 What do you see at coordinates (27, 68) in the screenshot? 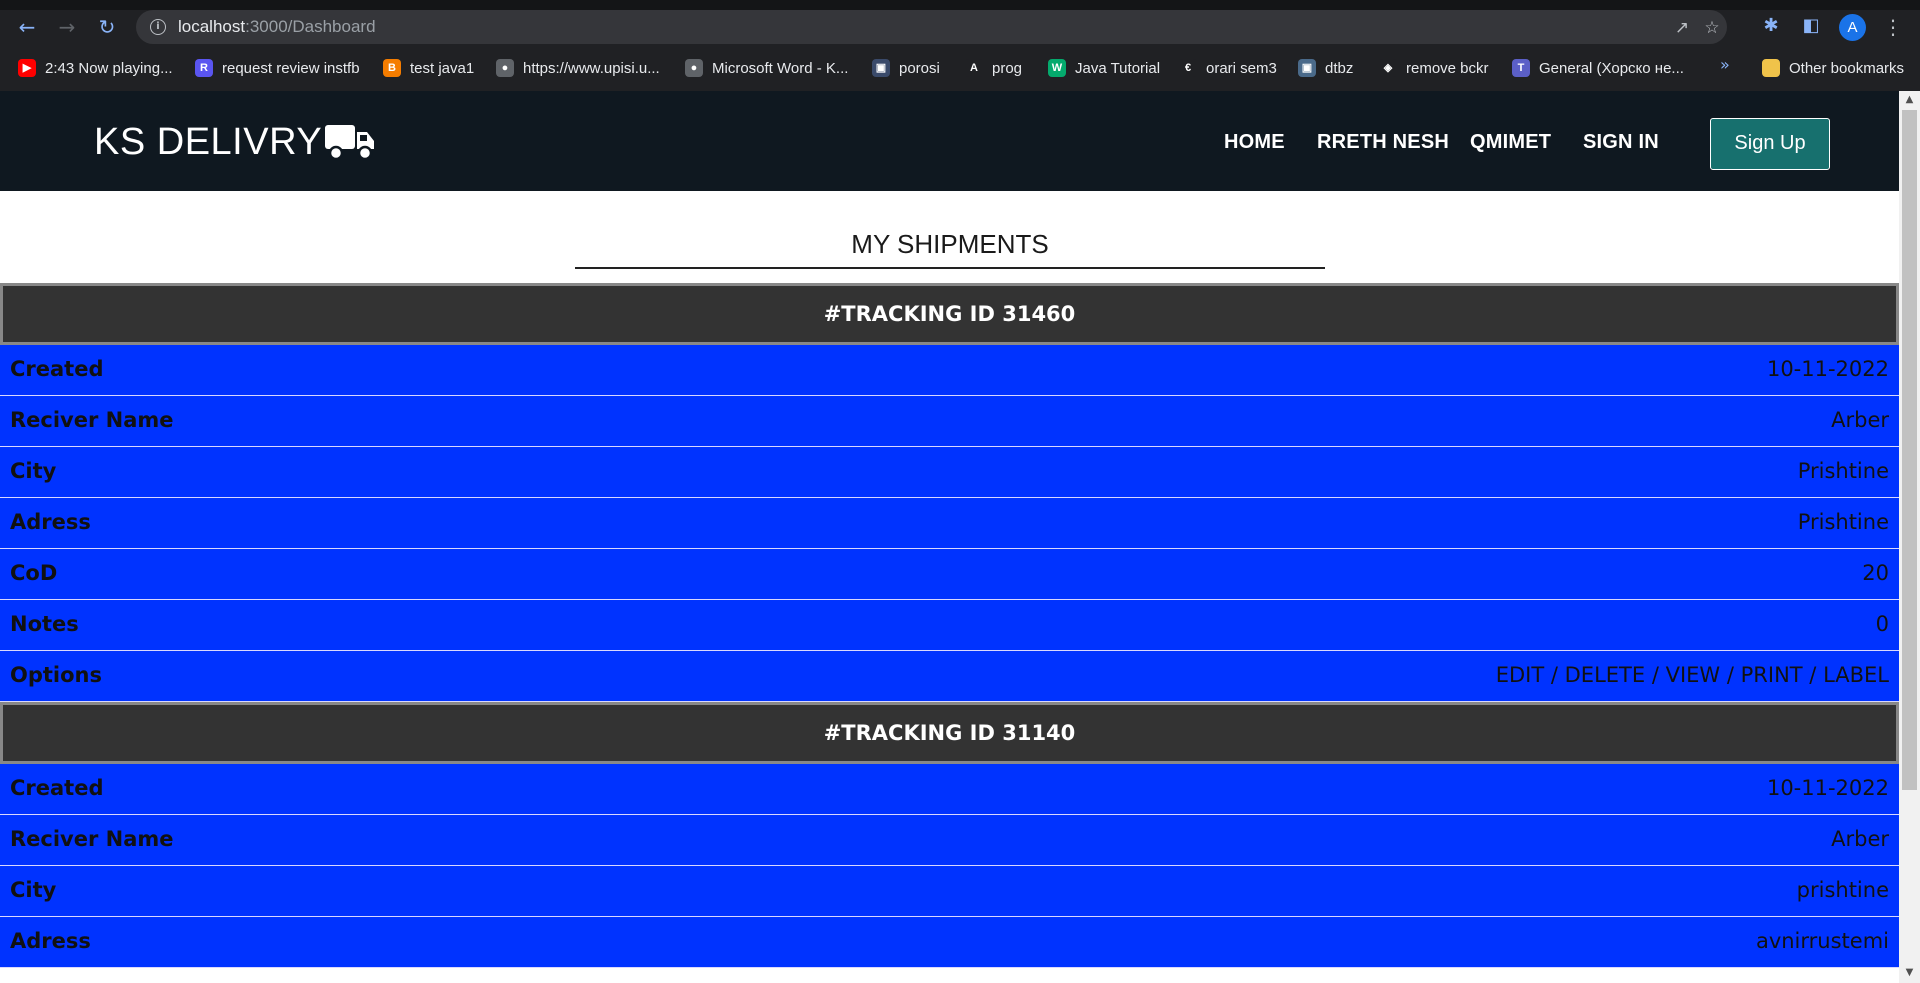
I see `youtube-icon: ▶` at bounding box center [27, 68].